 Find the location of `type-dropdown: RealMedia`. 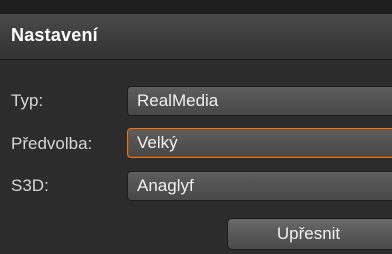

type-dropdown: RealMedia is located at coordinates (259, 101).